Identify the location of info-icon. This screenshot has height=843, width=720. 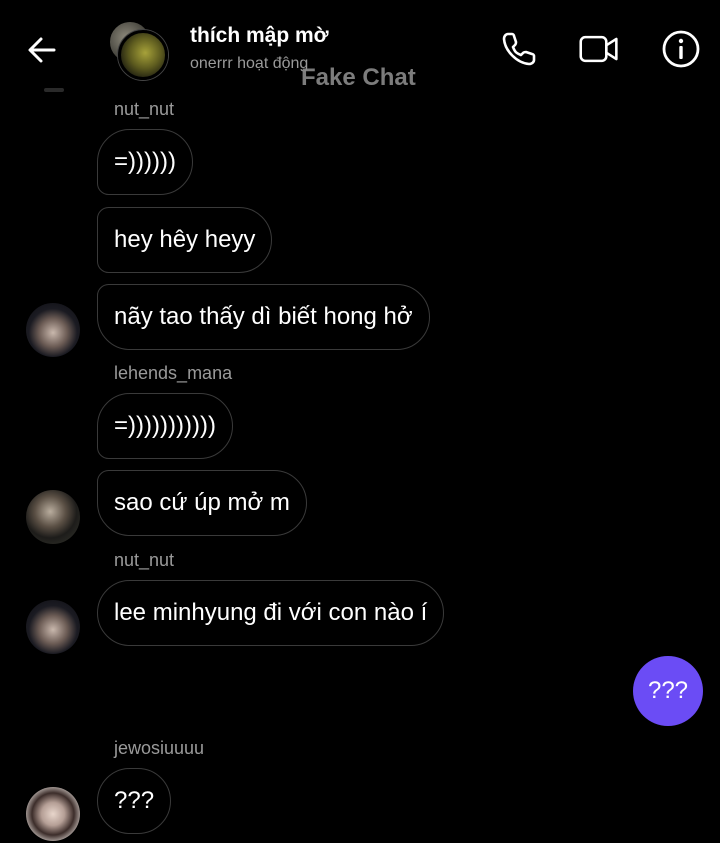
(681, 49).